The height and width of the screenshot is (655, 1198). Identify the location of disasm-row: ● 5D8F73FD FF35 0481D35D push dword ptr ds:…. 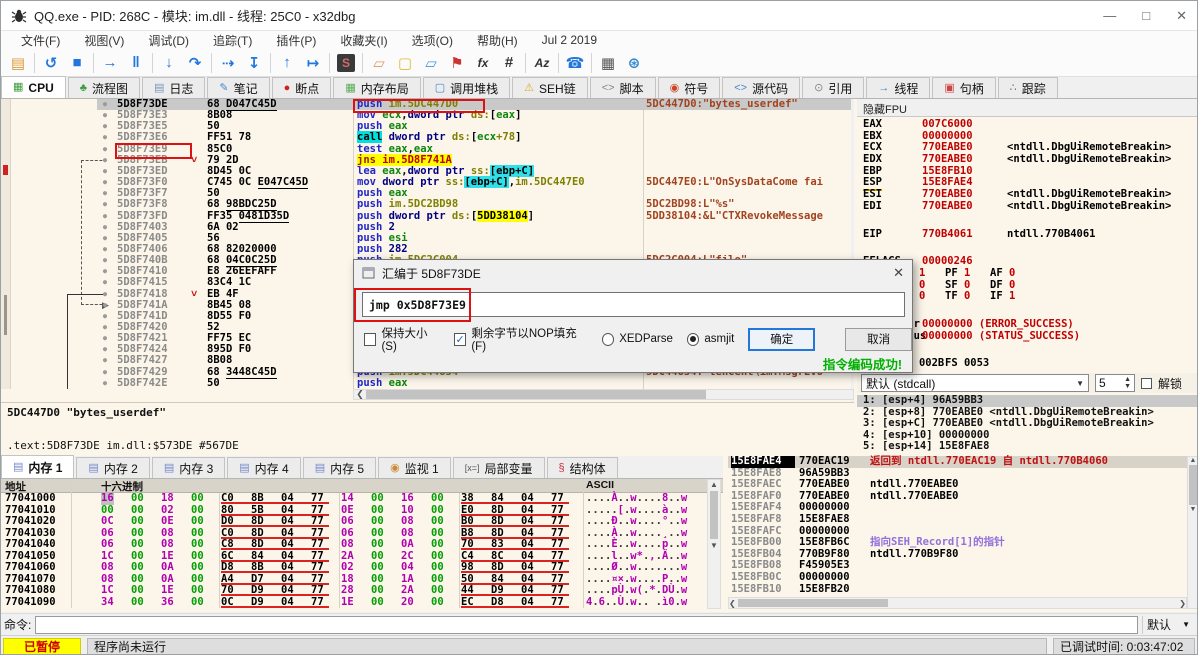
(426, 216).